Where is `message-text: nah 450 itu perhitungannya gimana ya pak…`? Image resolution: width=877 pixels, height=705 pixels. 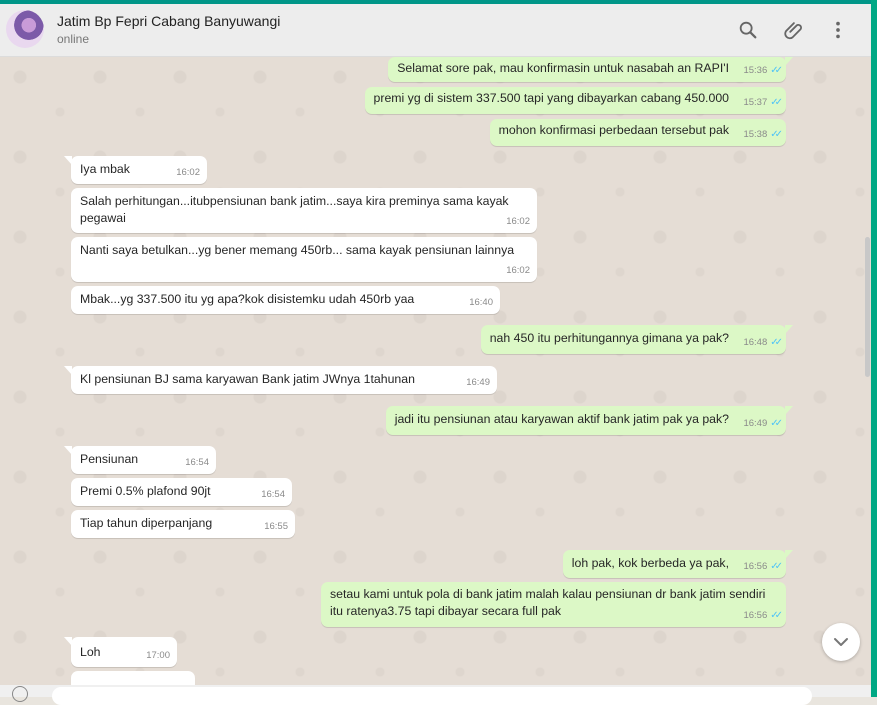 message-text: nah 450 itu perhitungannya gimana ya pak… is located at coordinates (609, 338).